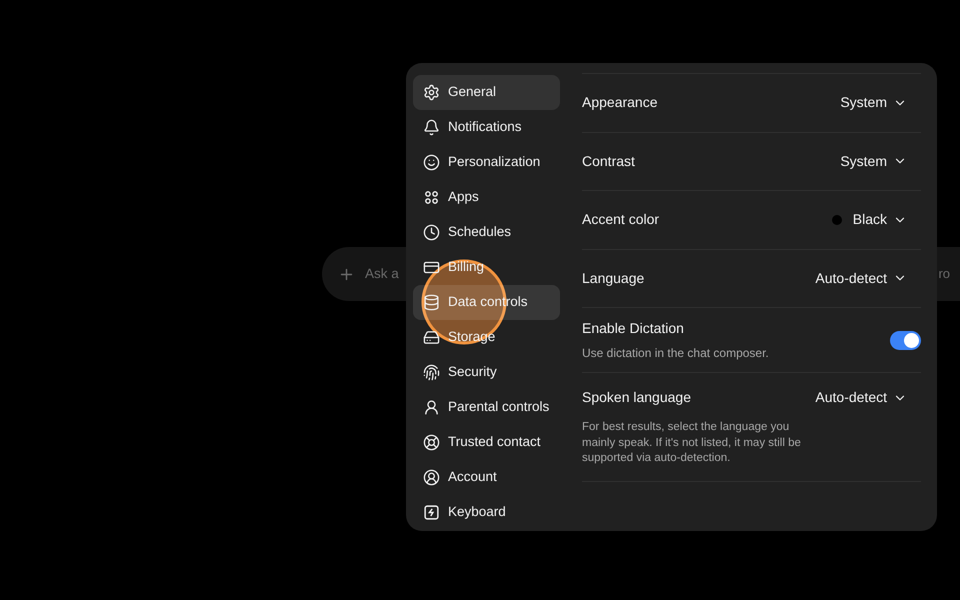 The width and height of the screenshot is (960, 600). Describe the element at coordinates (431, 337) in the screenshot. I see `drive-icon` at that location.